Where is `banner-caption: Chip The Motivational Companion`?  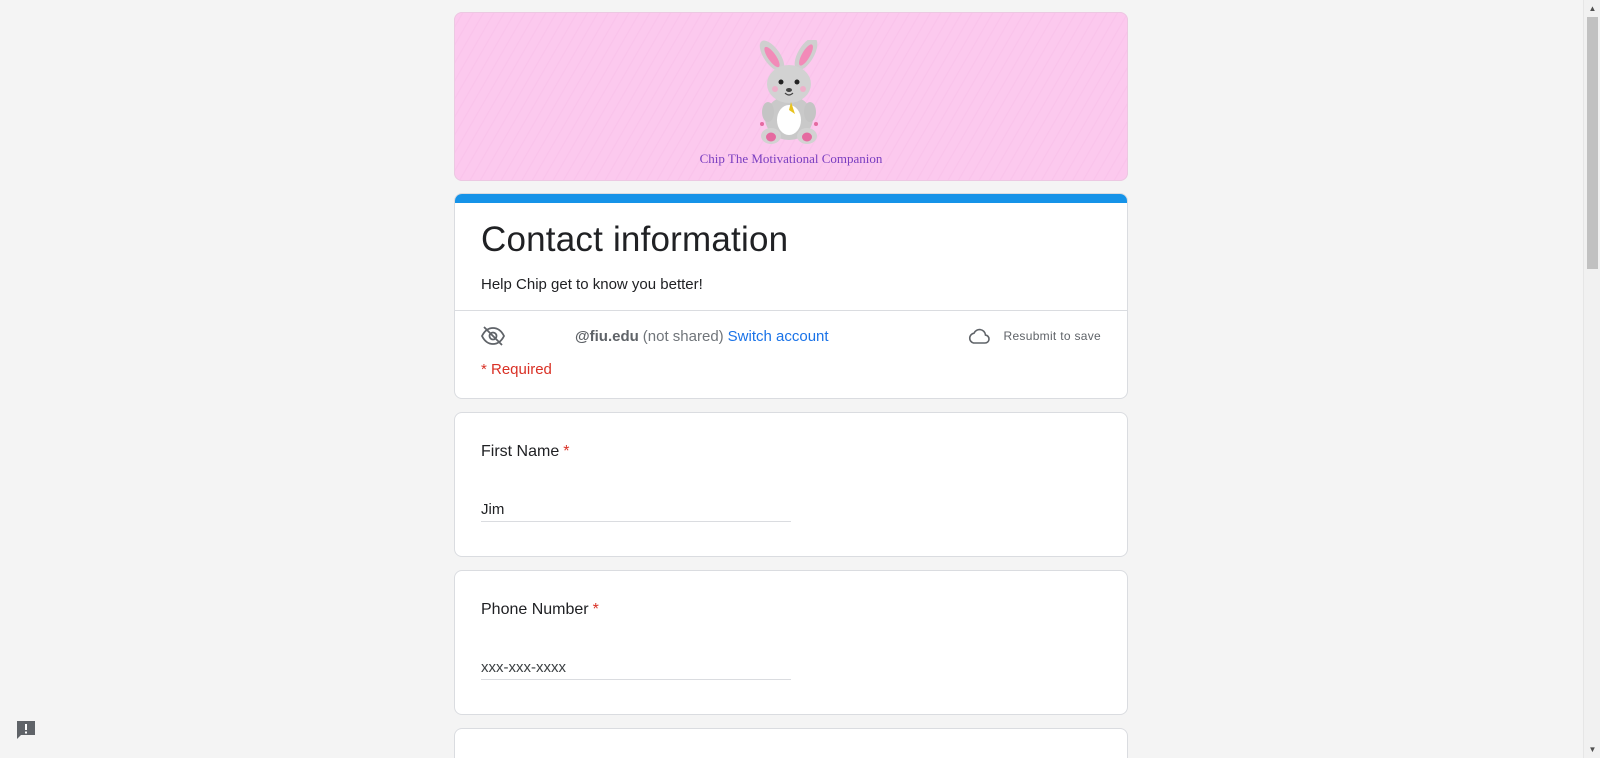 banner-caption: Chip The Motivational Companion is located at coordinates (791, 158).